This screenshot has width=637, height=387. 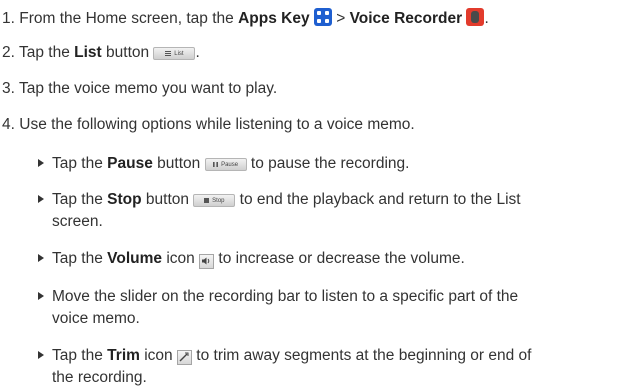 I want to click on step-text: From the Home screen, tap the, so click(x=126, y=18).